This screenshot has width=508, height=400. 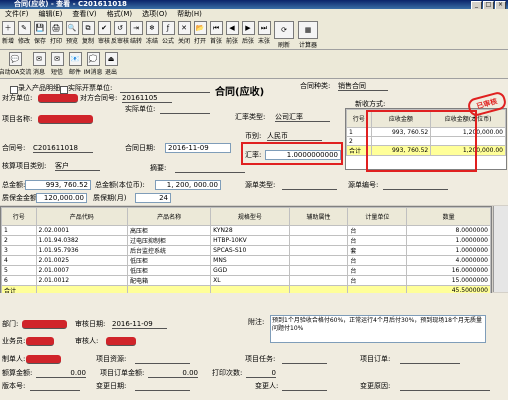 I want to click on source-no-field, so click(x=415, y=185).